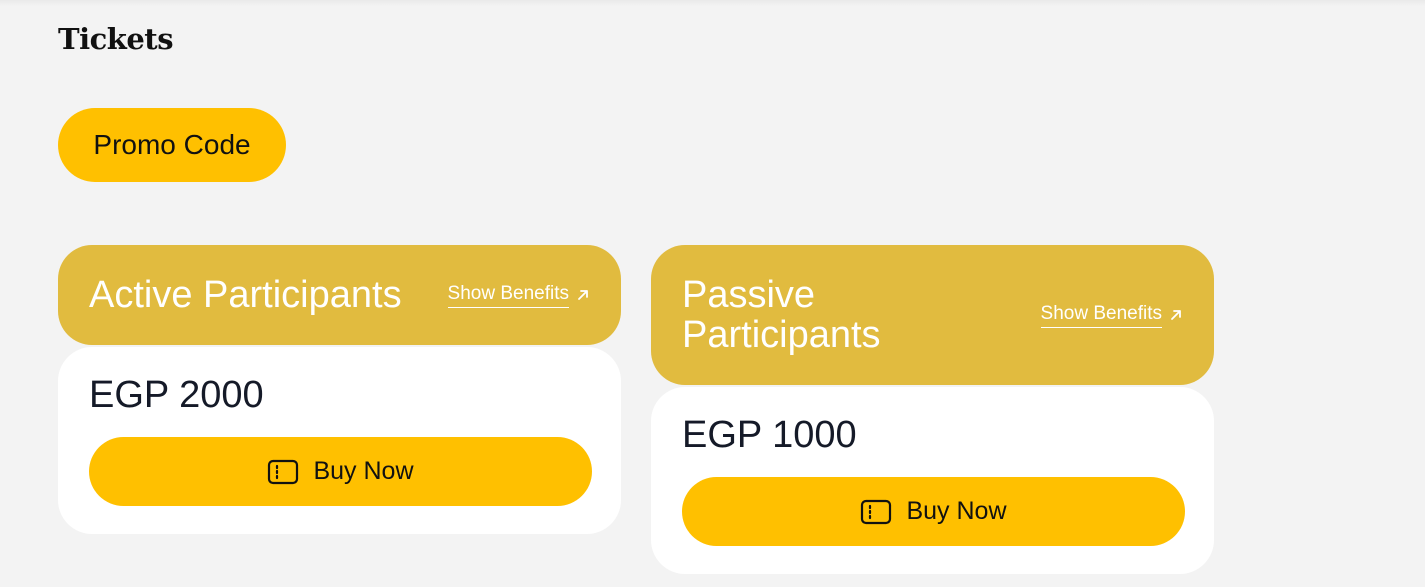 The image size is (1425, 587). I want to click on top-shadow-bar, so click(712, 3).